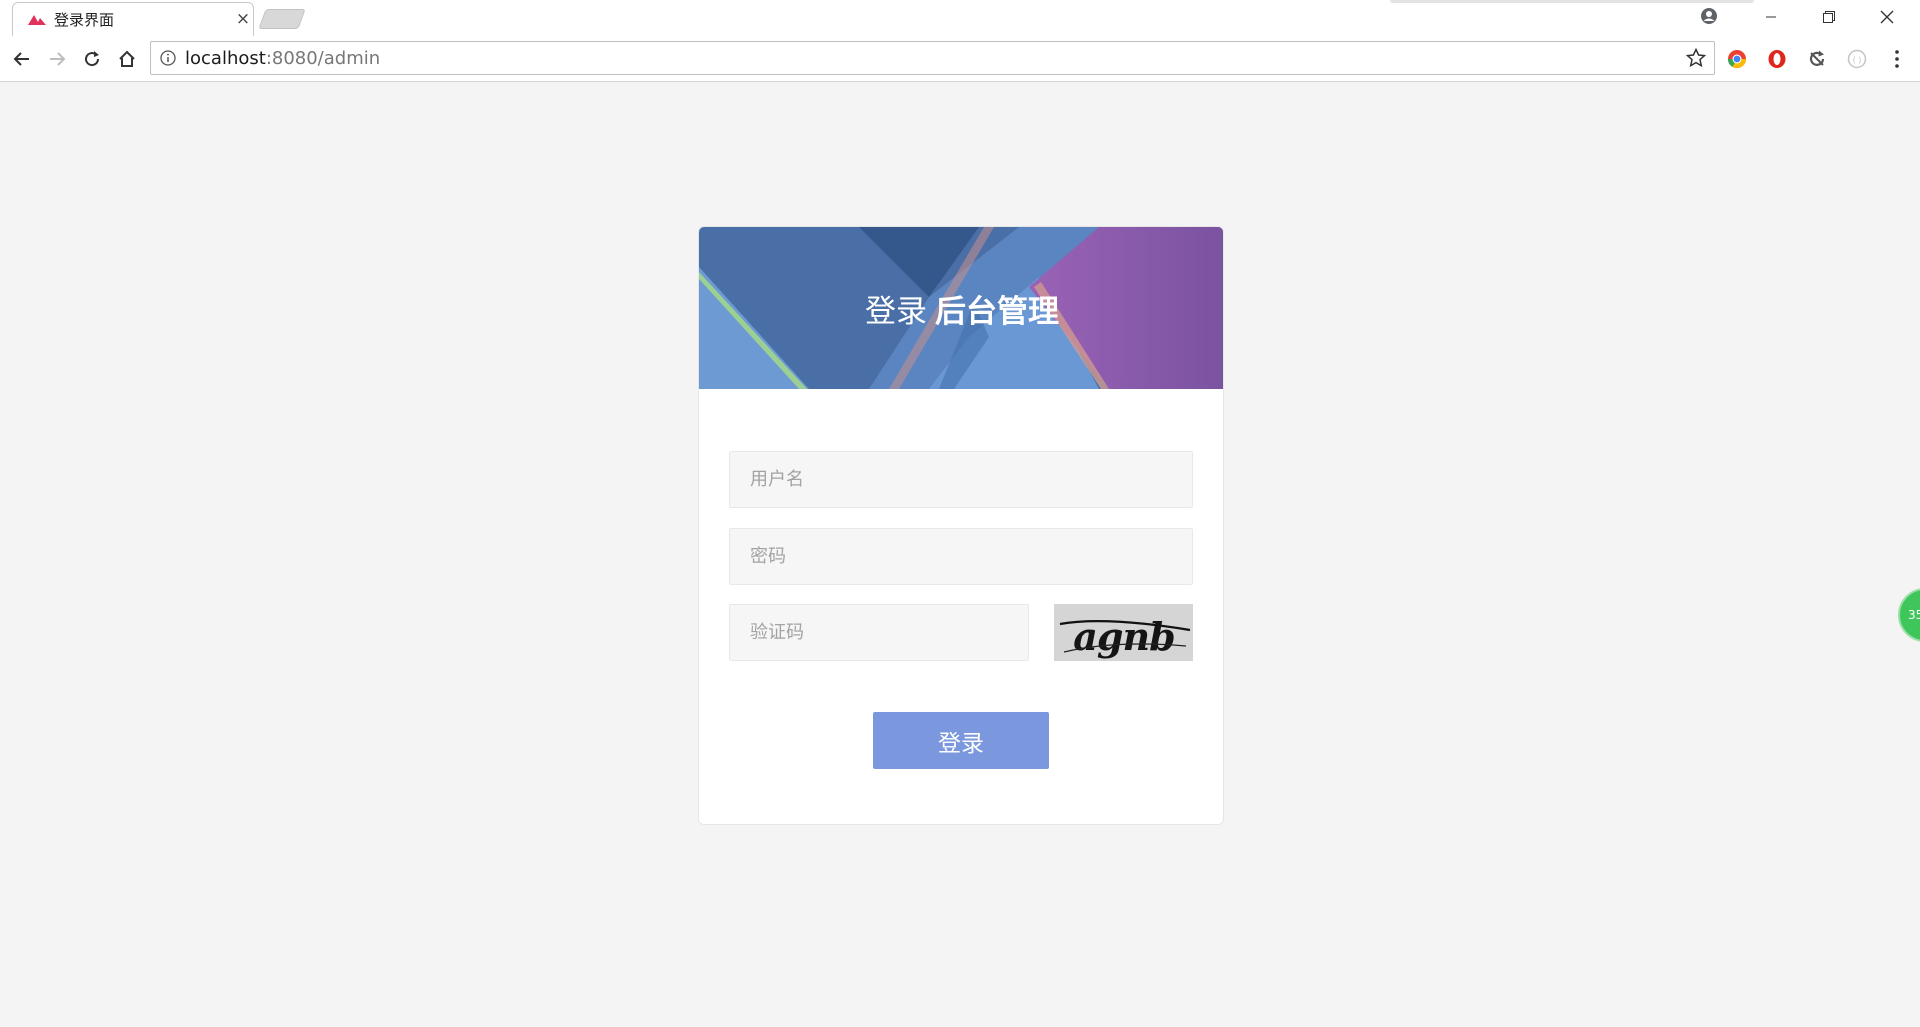  What do you see at coordinates (1572, 1) in the screenshot?
I see `overlay-strip` at bounding box center [1572, 1].